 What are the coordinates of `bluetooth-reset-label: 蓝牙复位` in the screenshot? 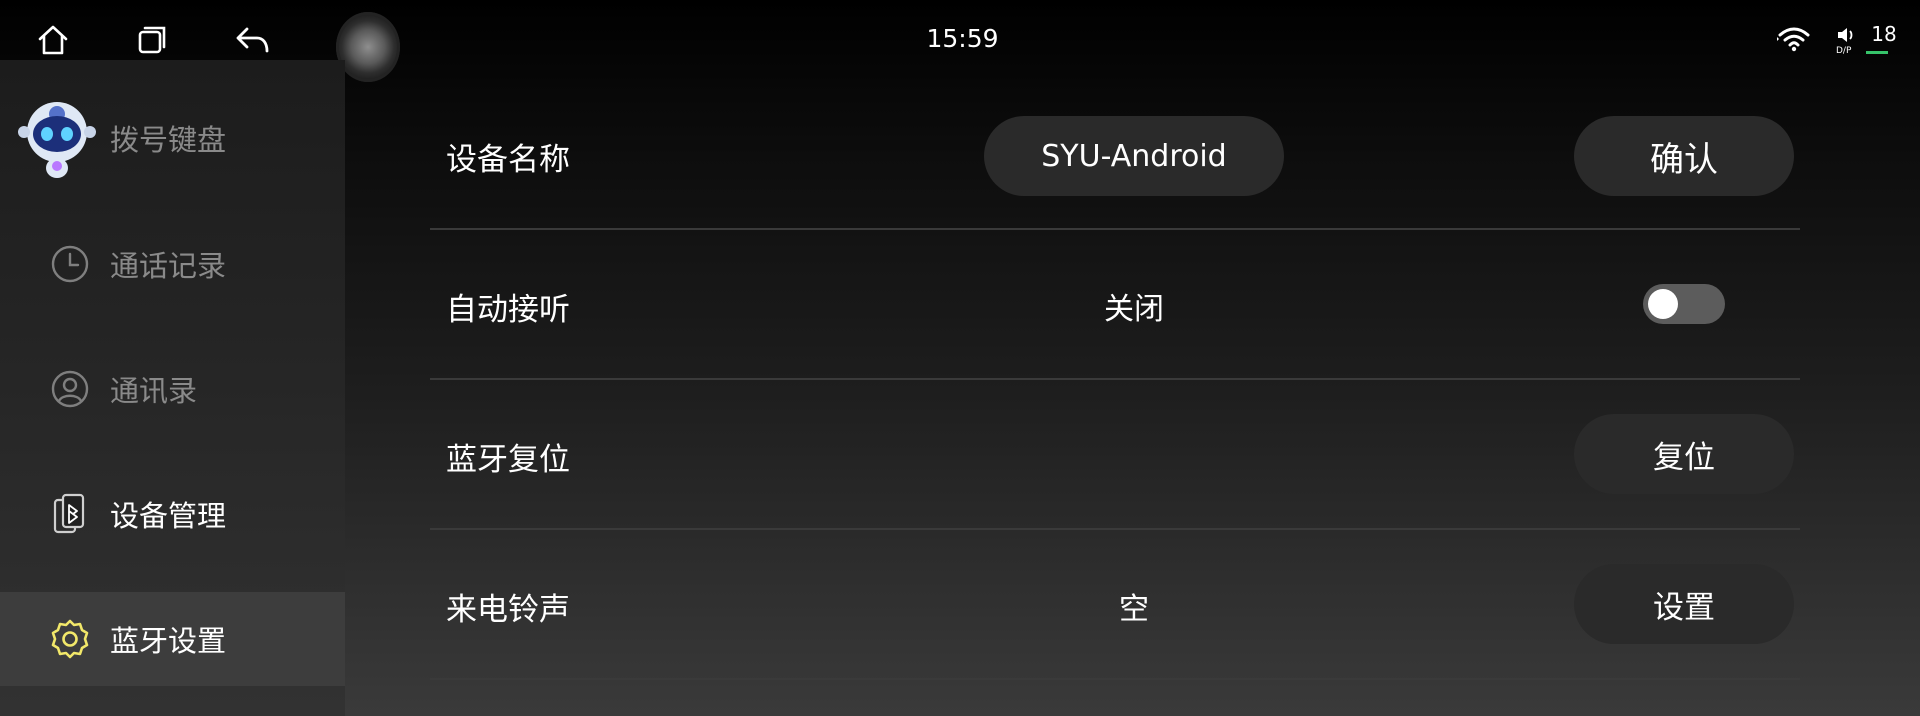 It's located at (508, 460).